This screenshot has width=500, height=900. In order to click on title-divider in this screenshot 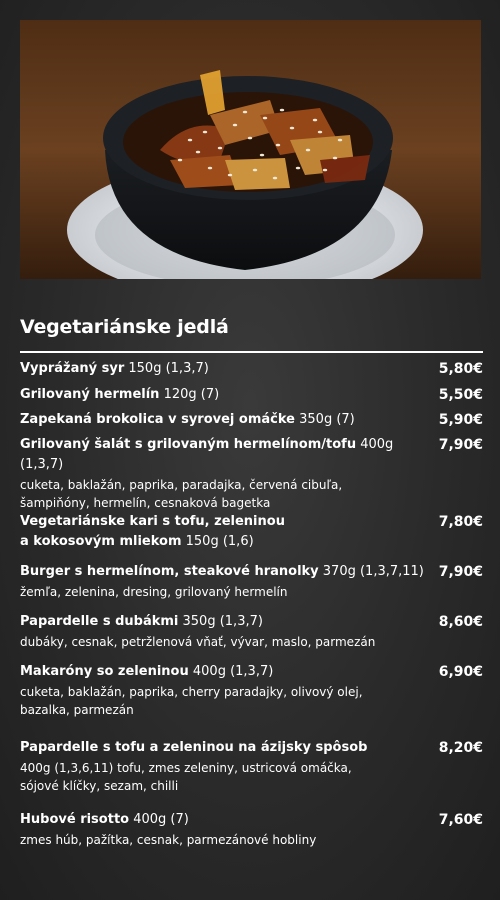, I will do `click(251, 352)`.